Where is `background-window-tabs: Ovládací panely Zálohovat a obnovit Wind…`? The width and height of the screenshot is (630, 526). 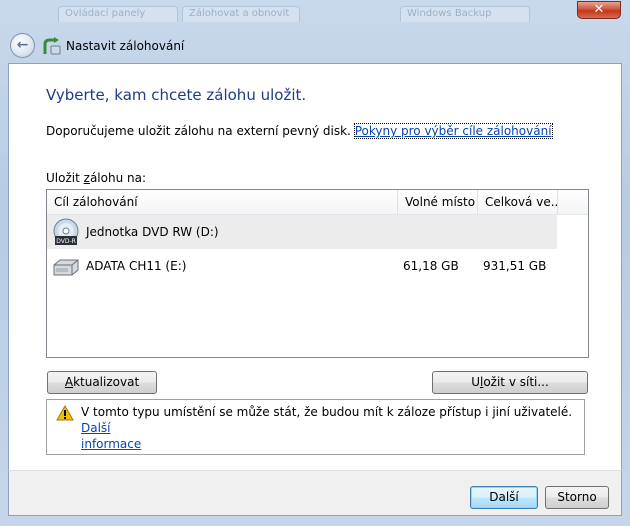 background-window-tabs: Ovládací panely Zálohovat a obnovit Wind… is located at coordinates (315, 14).